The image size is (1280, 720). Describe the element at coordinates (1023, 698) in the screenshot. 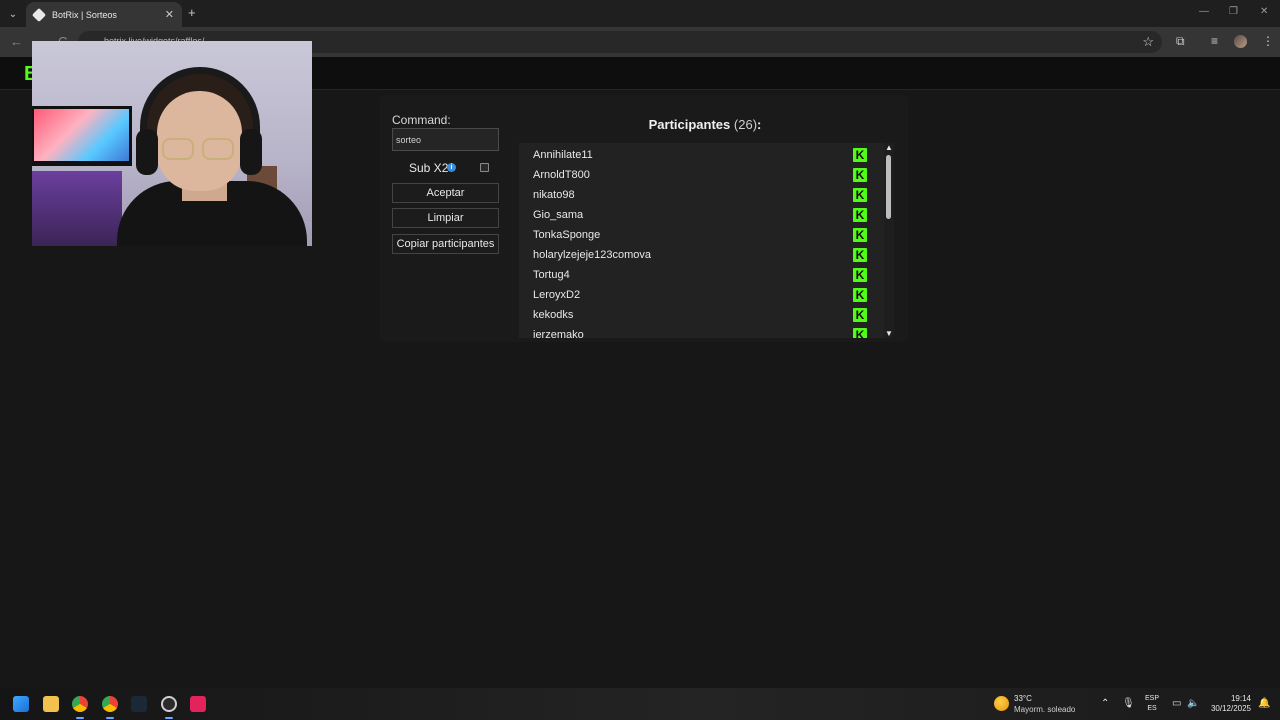

I see `weather-temp: 33°C` at that location.